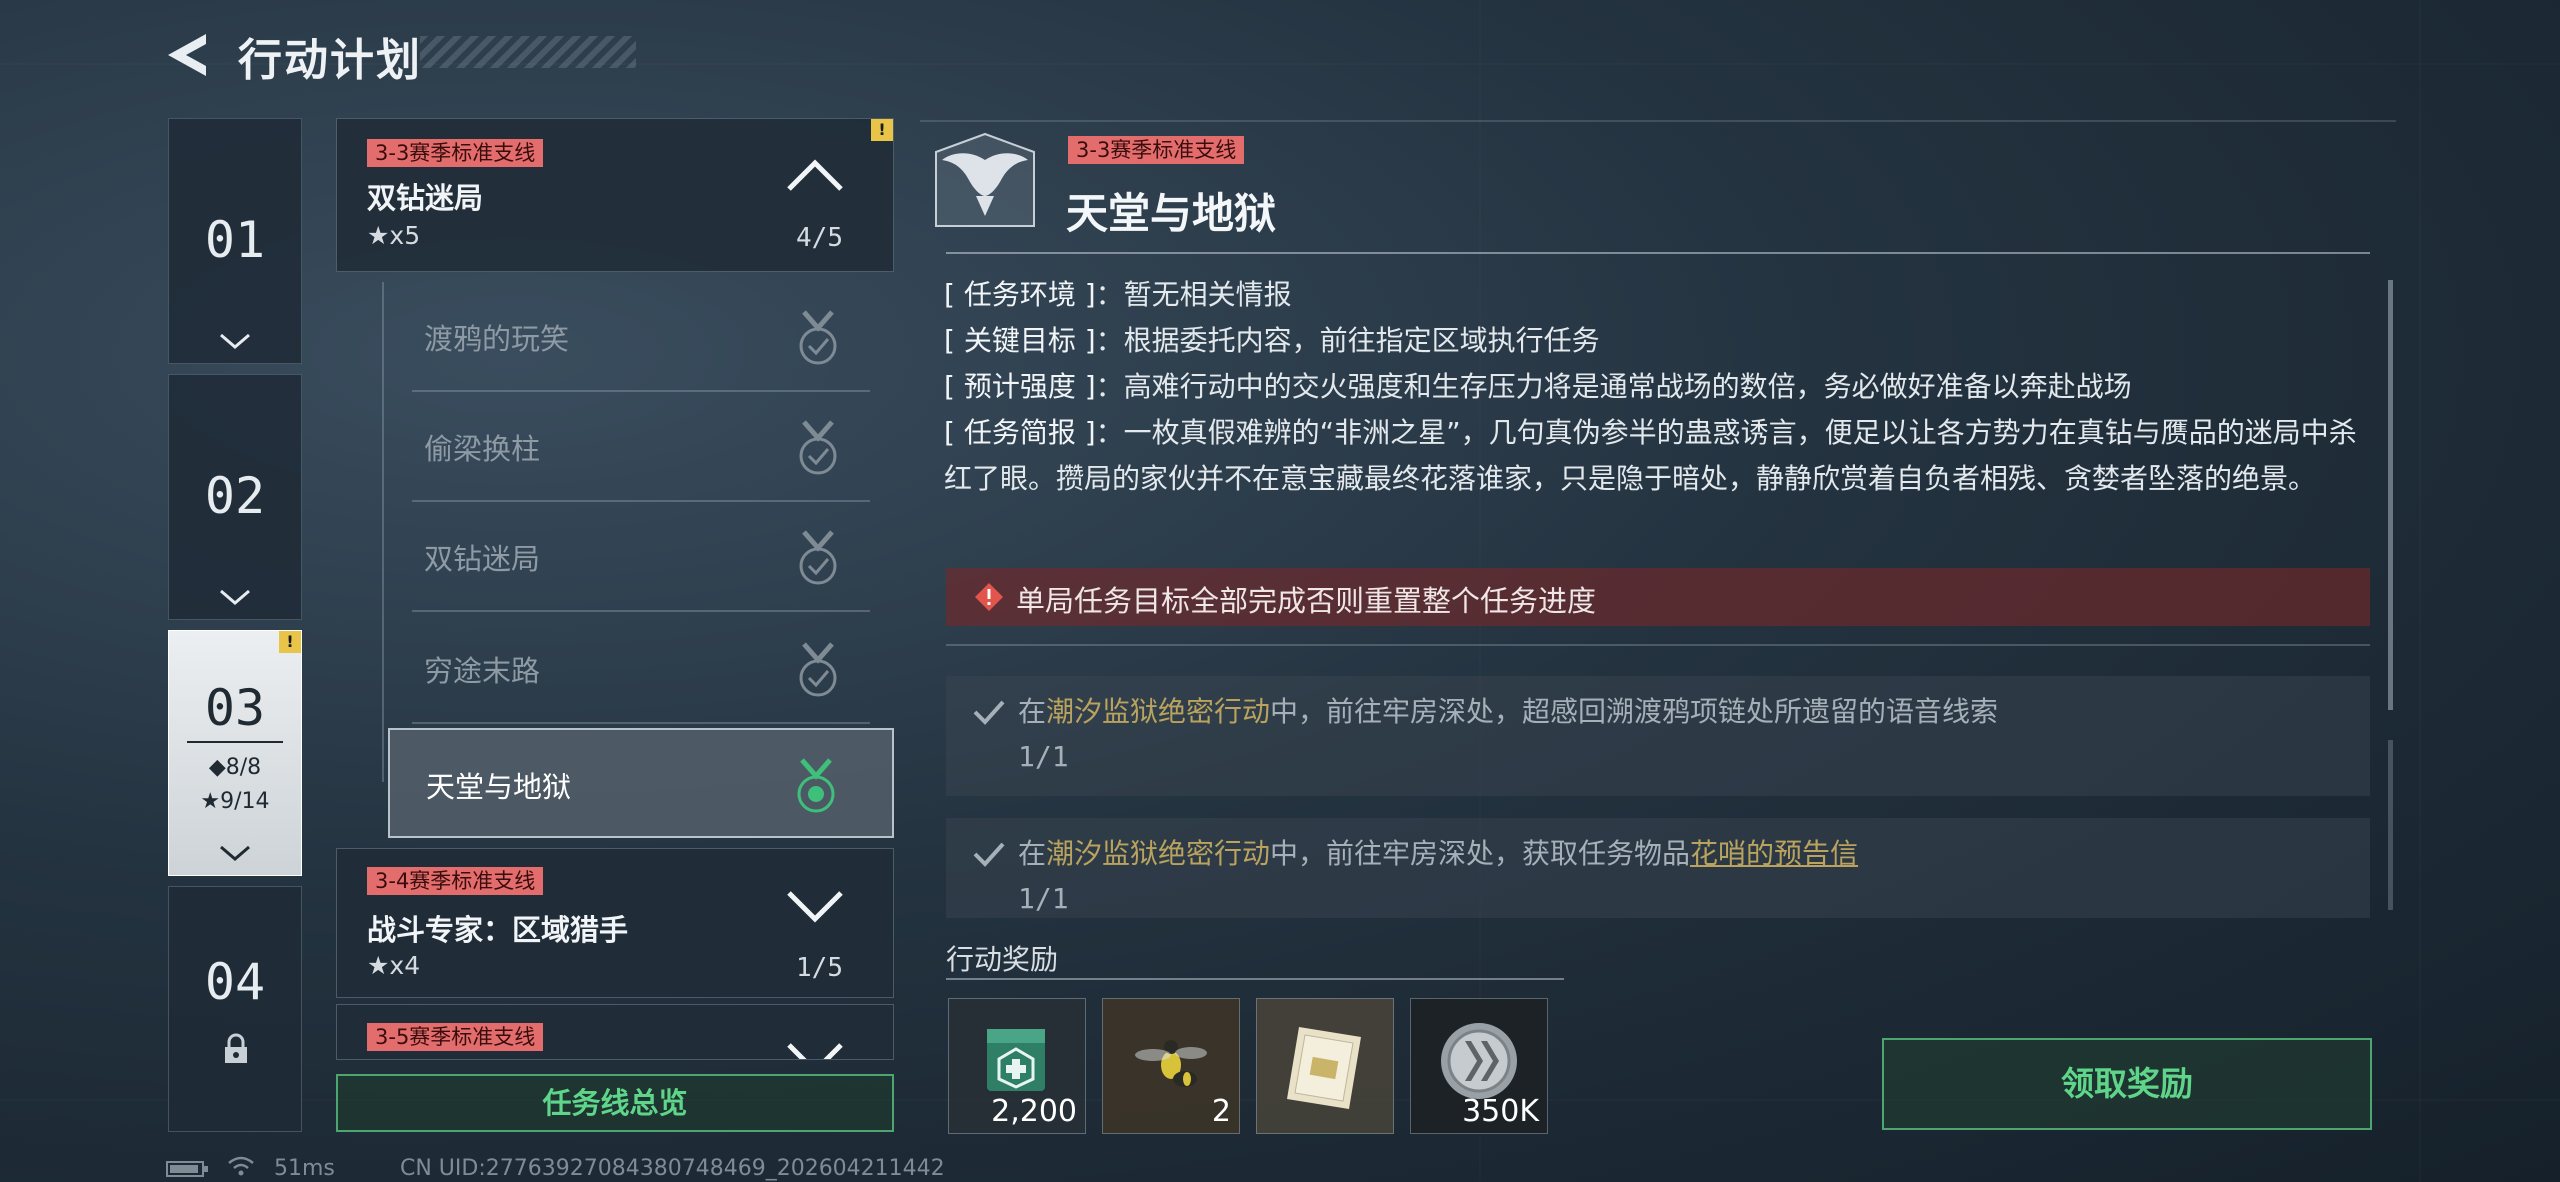 Image resolution: width=2560 pixels, height=1182 pixels. What do you see at coordinates (1016, 1060) in the screenshot?
I see `medkit-case-icon` at bounding box center [1016, 1060].